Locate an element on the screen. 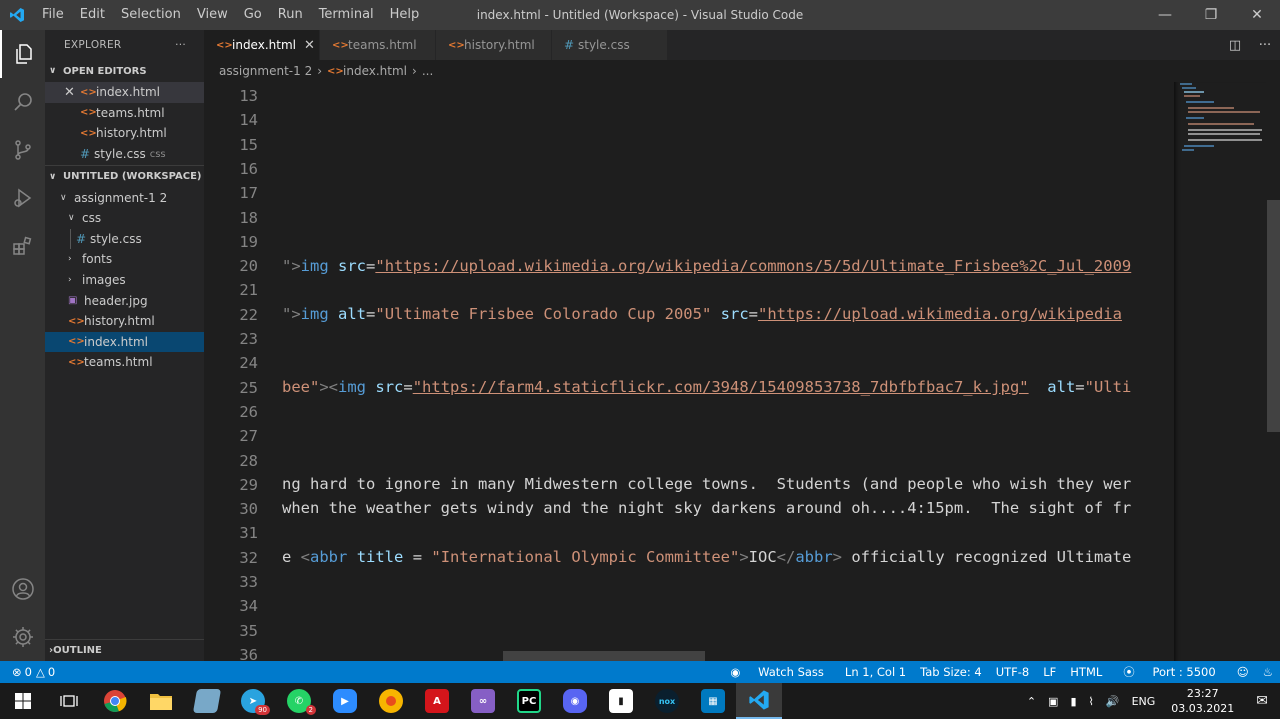 The image size is (1280, 719). breadcrumb-folder: assignment-1 2 is located at coordinates (265, 71).